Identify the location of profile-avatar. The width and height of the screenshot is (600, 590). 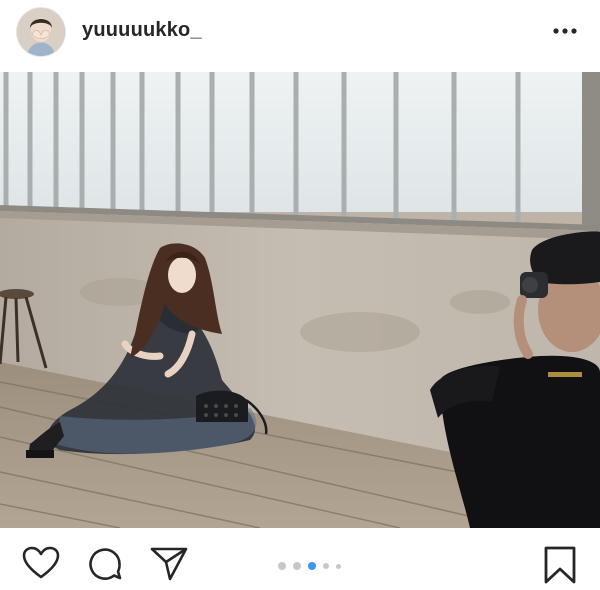
(41, 32).